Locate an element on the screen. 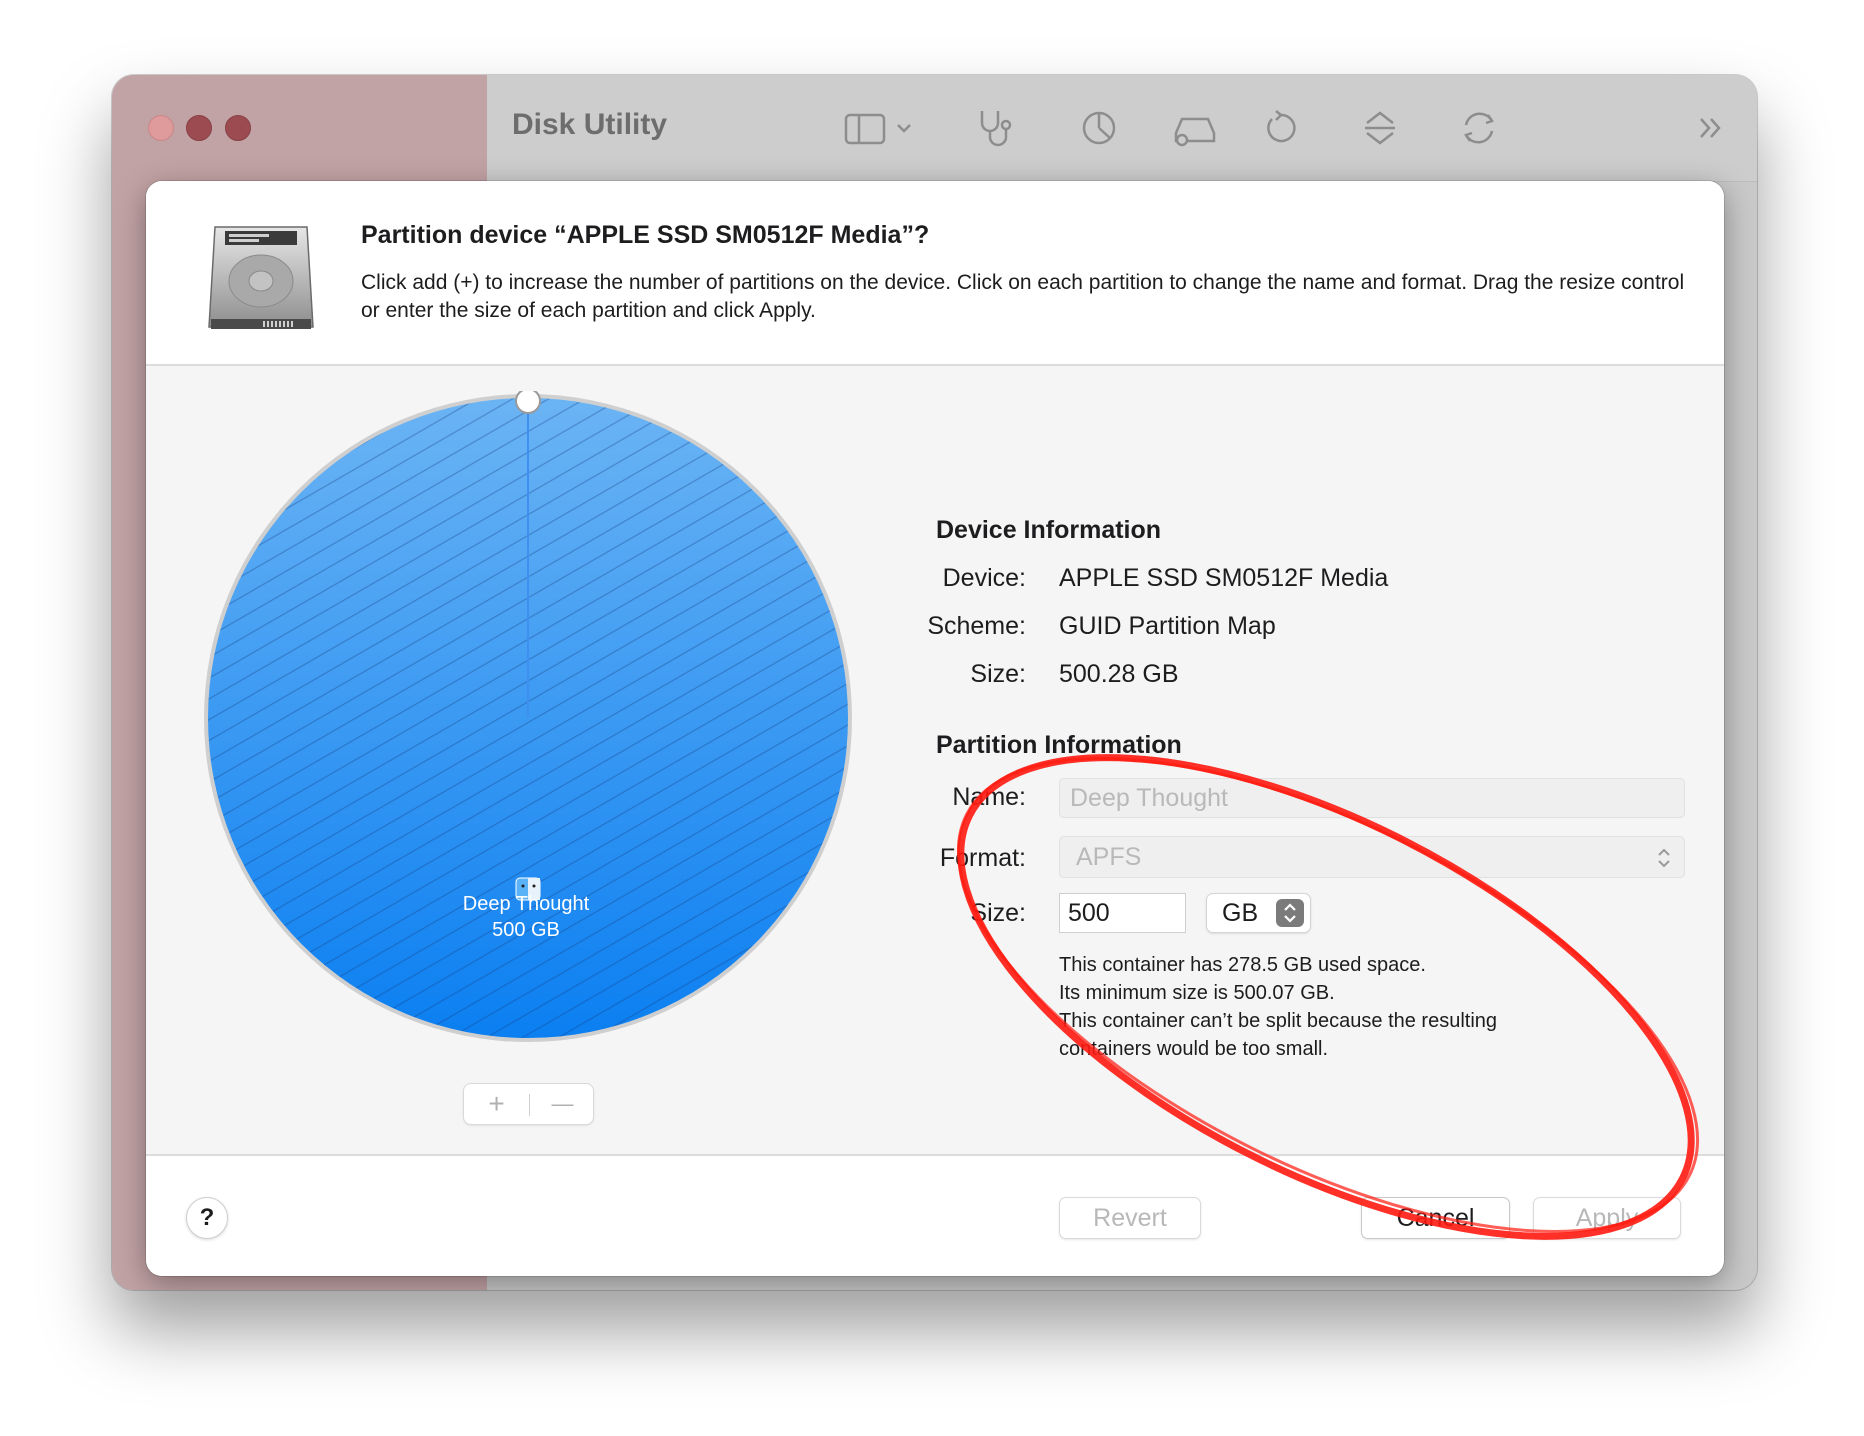 The image size is (1864, 1436). minimize-button is located at coordinates (199, 128).